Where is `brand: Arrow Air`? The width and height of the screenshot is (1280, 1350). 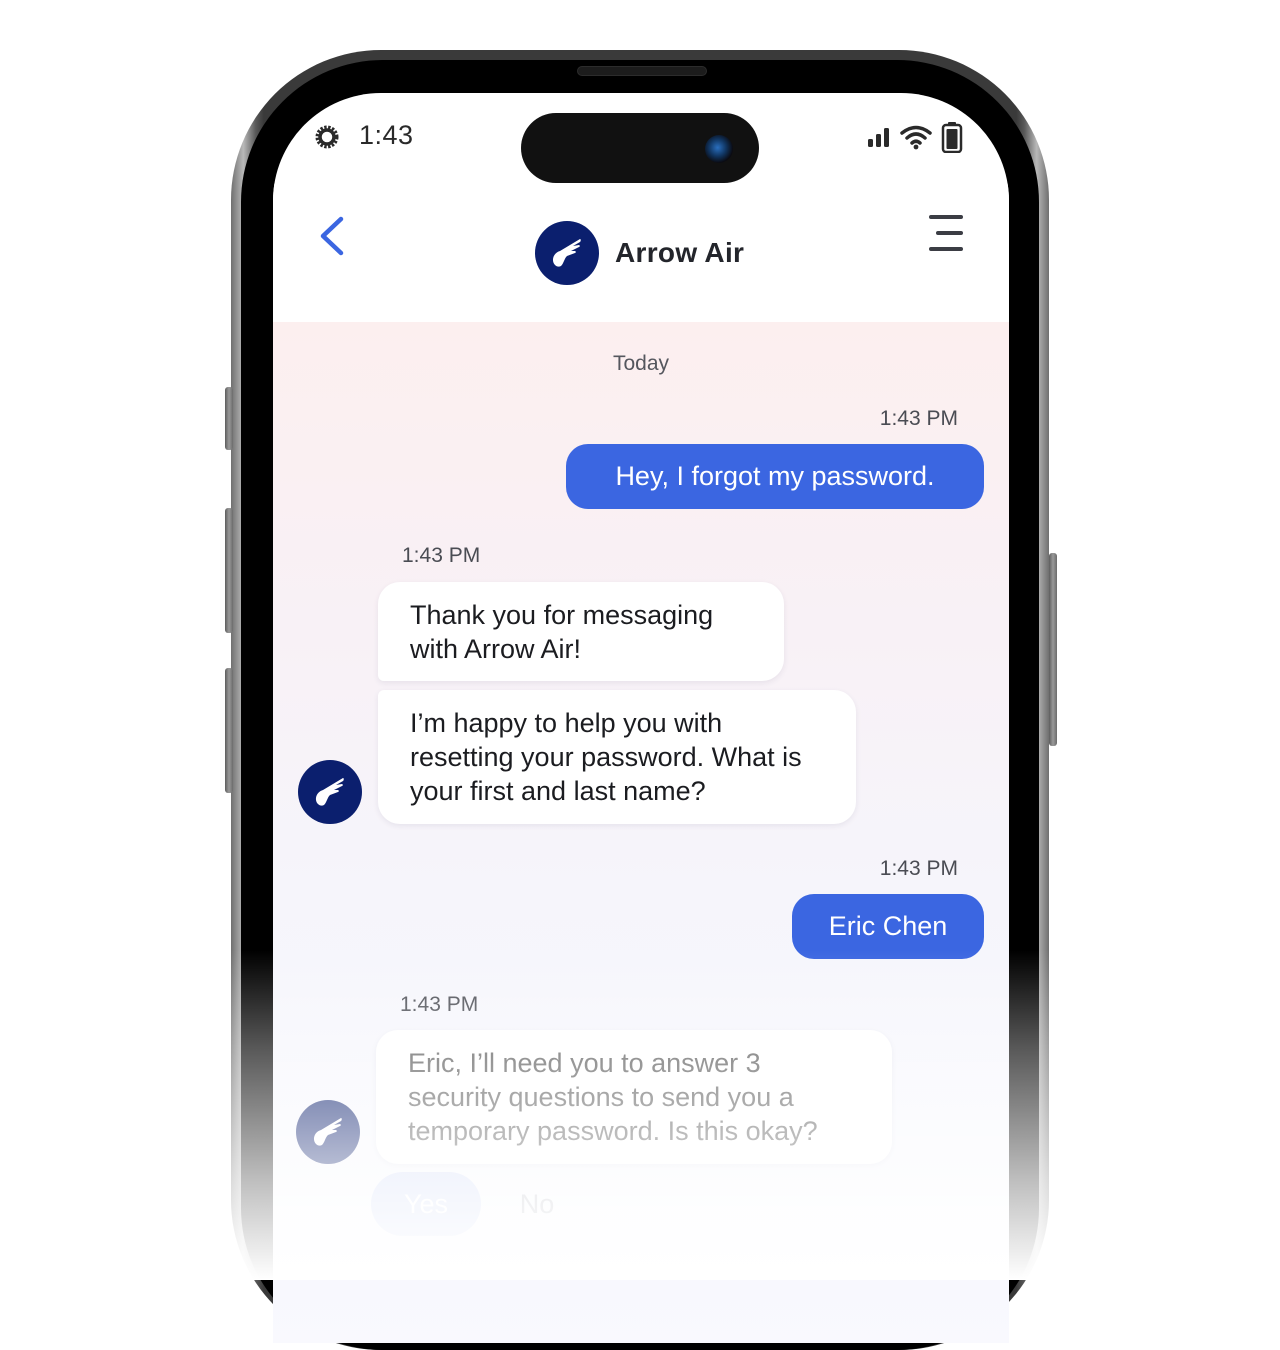
brand: Arrow Air is located at coordinates (639, 253).